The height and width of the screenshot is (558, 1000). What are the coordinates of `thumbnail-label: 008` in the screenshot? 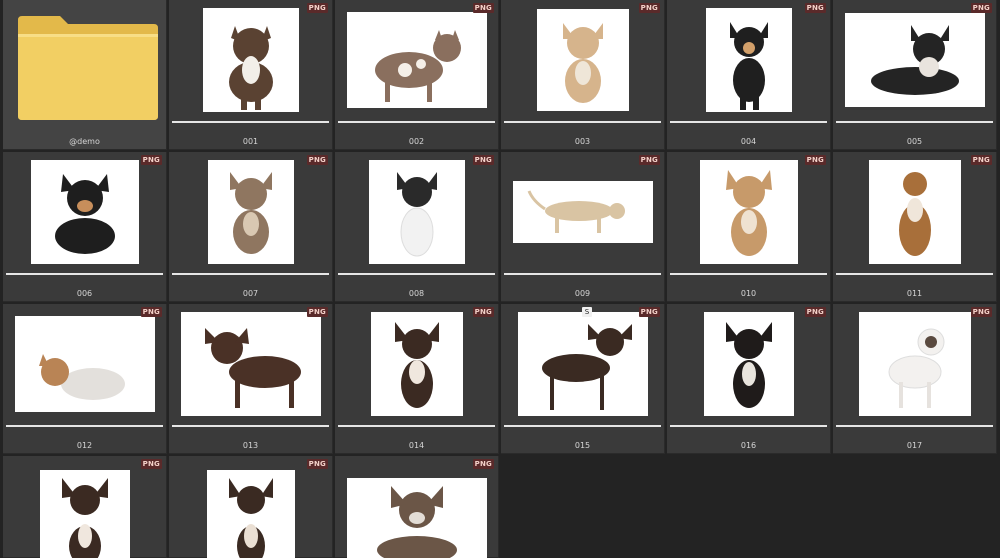 It's located at (416, 293).